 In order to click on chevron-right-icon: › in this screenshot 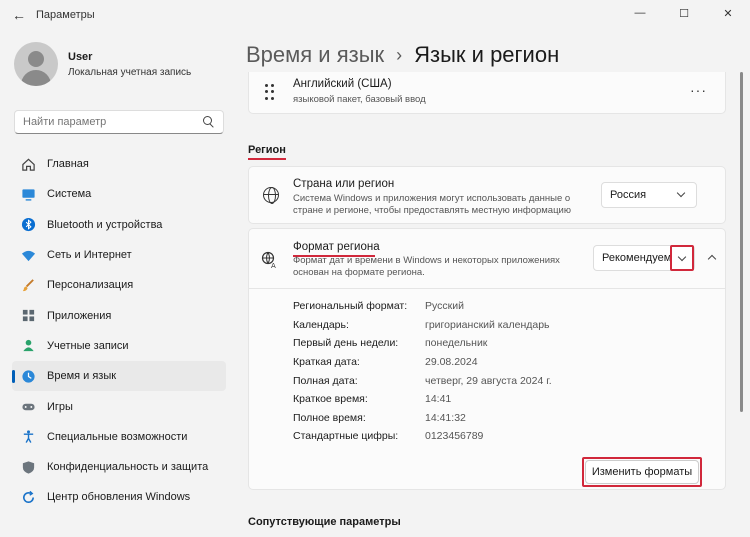, I will do `click(399, 54)`.